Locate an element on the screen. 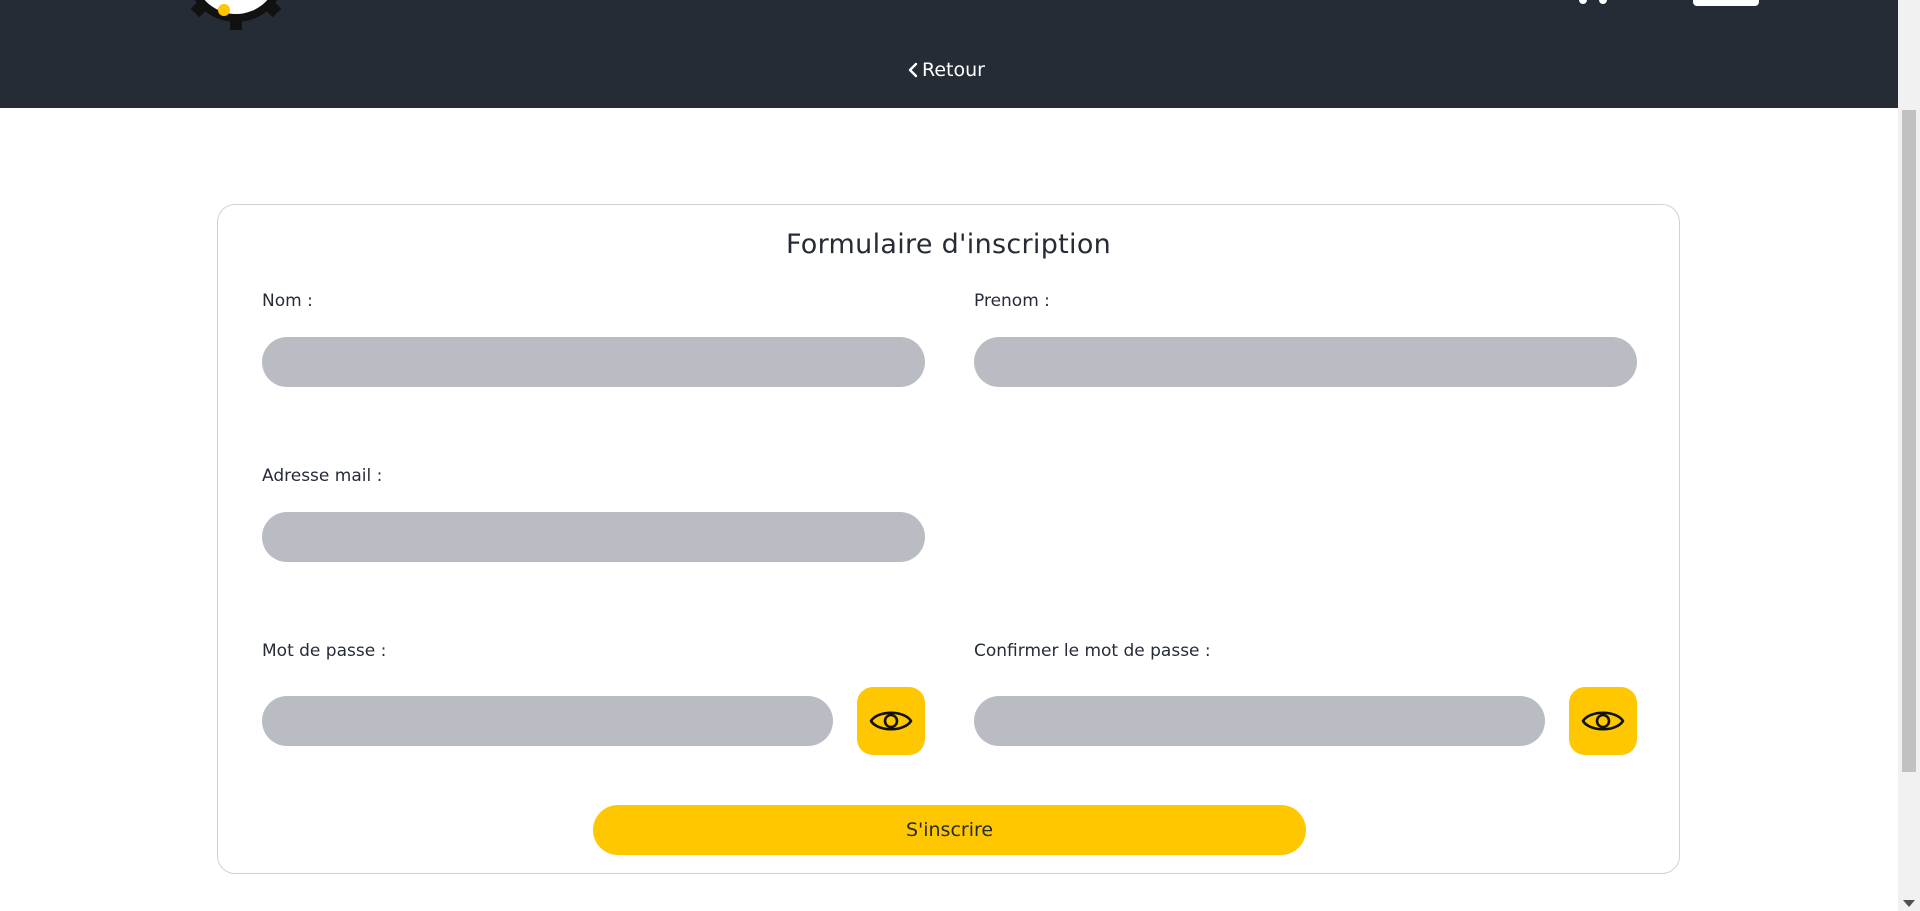 The width and height of the screenshot is (1920, 911). nom-label: Nom : is located at coordinates (287, 301).